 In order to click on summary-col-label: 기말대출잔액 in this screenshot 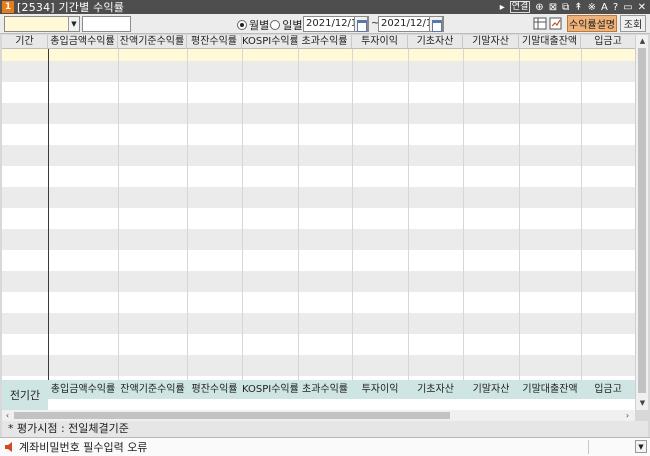, I will do `click(550, 389)`.